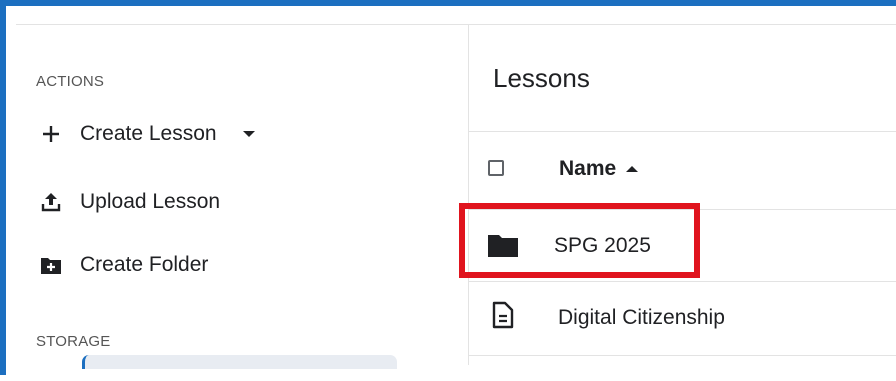  Describe the element at coordinates (248, 134) in the screenshot. I see `chevron-down-icon` at that location.